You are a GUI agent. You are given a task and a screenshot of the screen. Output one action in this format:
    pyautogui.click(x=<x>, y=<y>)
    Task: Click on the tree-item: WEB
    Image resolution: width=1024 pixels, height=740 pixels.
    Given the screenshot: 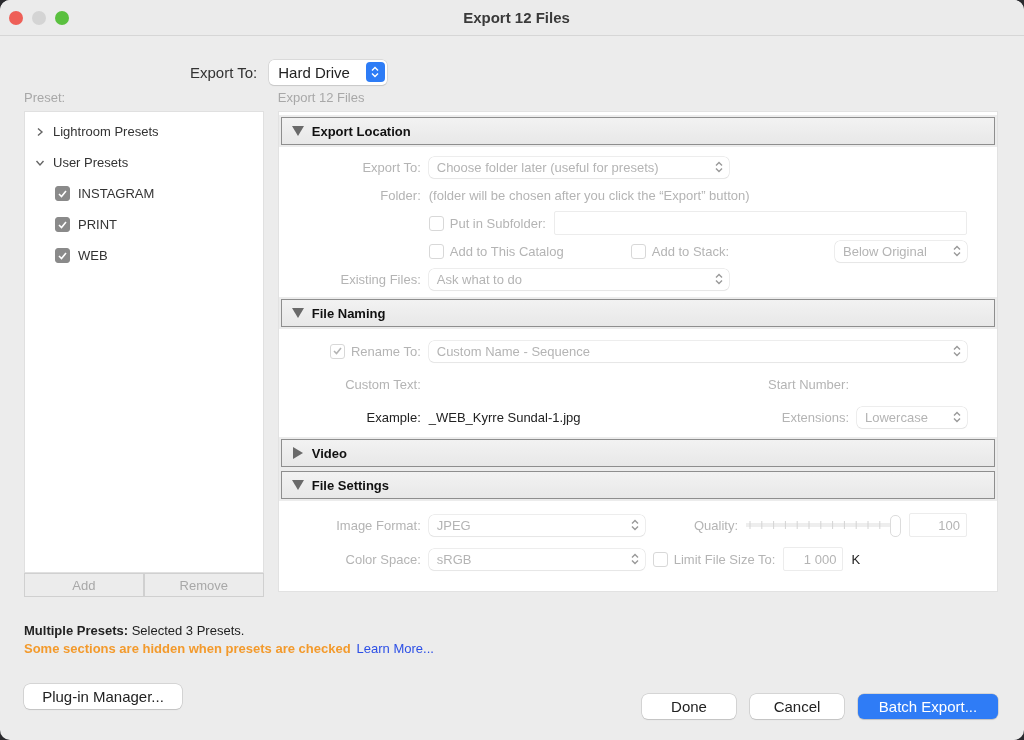 What is the action you would take?
    pyautogui.click(x=93, y=255)
    